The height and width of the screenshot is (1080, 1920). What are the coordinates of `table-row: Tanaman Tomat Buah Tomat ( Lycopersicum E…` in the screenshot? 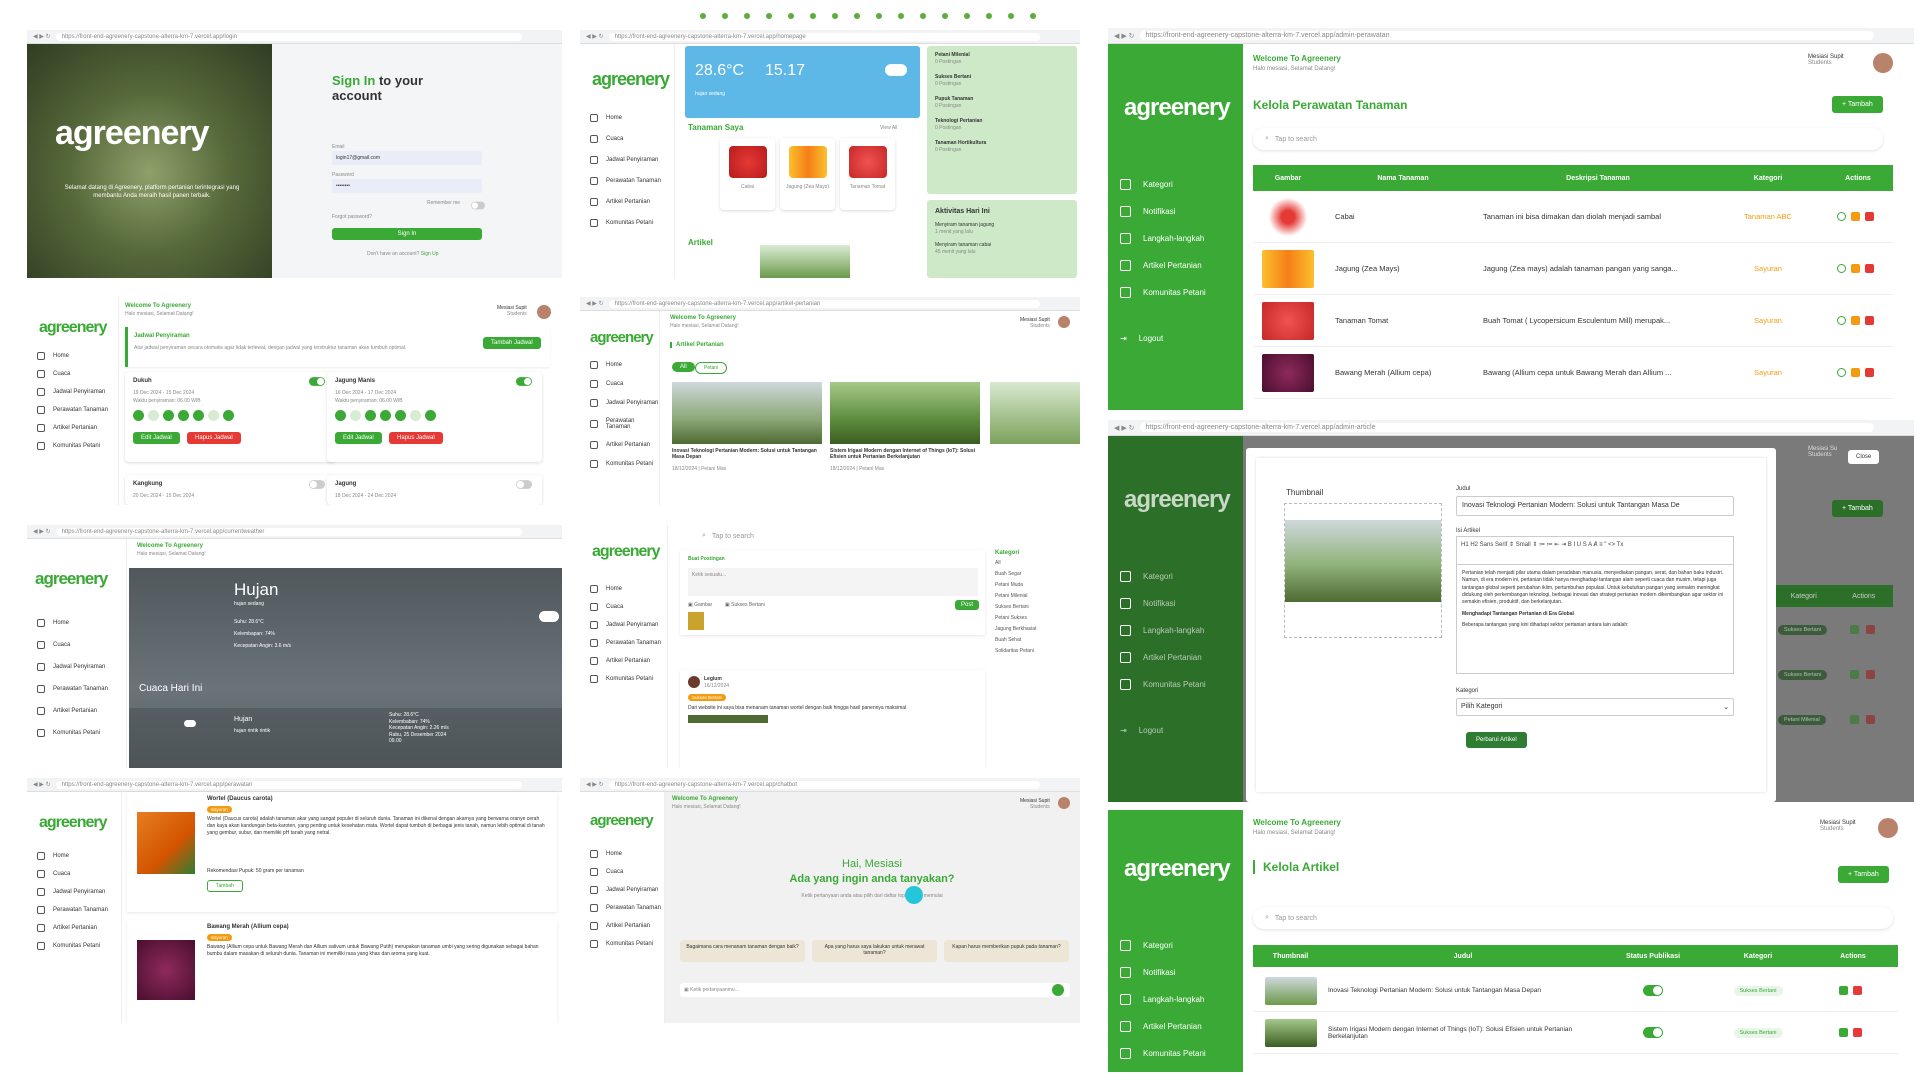 It's located at (1573, 321).